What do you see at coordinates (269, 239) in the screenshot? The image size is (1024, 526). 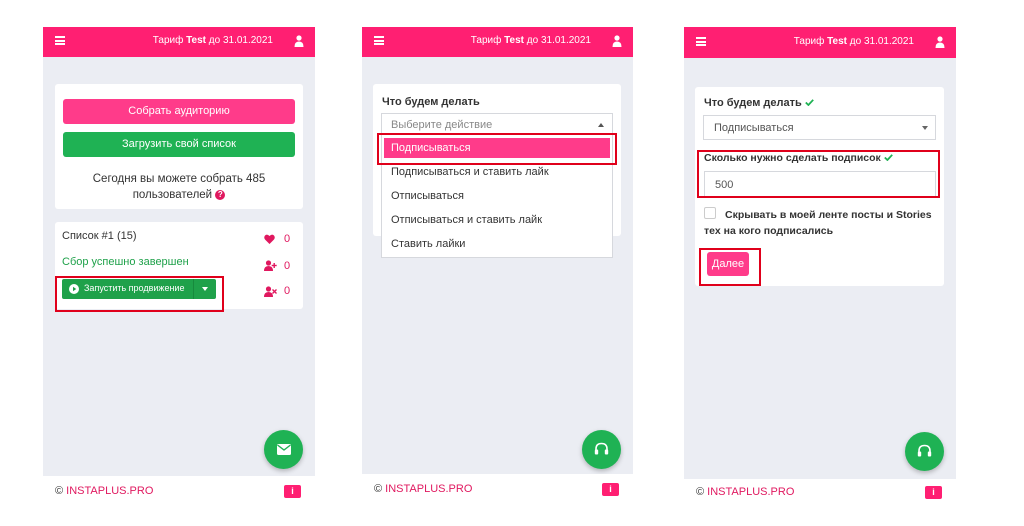 I see `heart-icon` at bounding box center [269, 239].